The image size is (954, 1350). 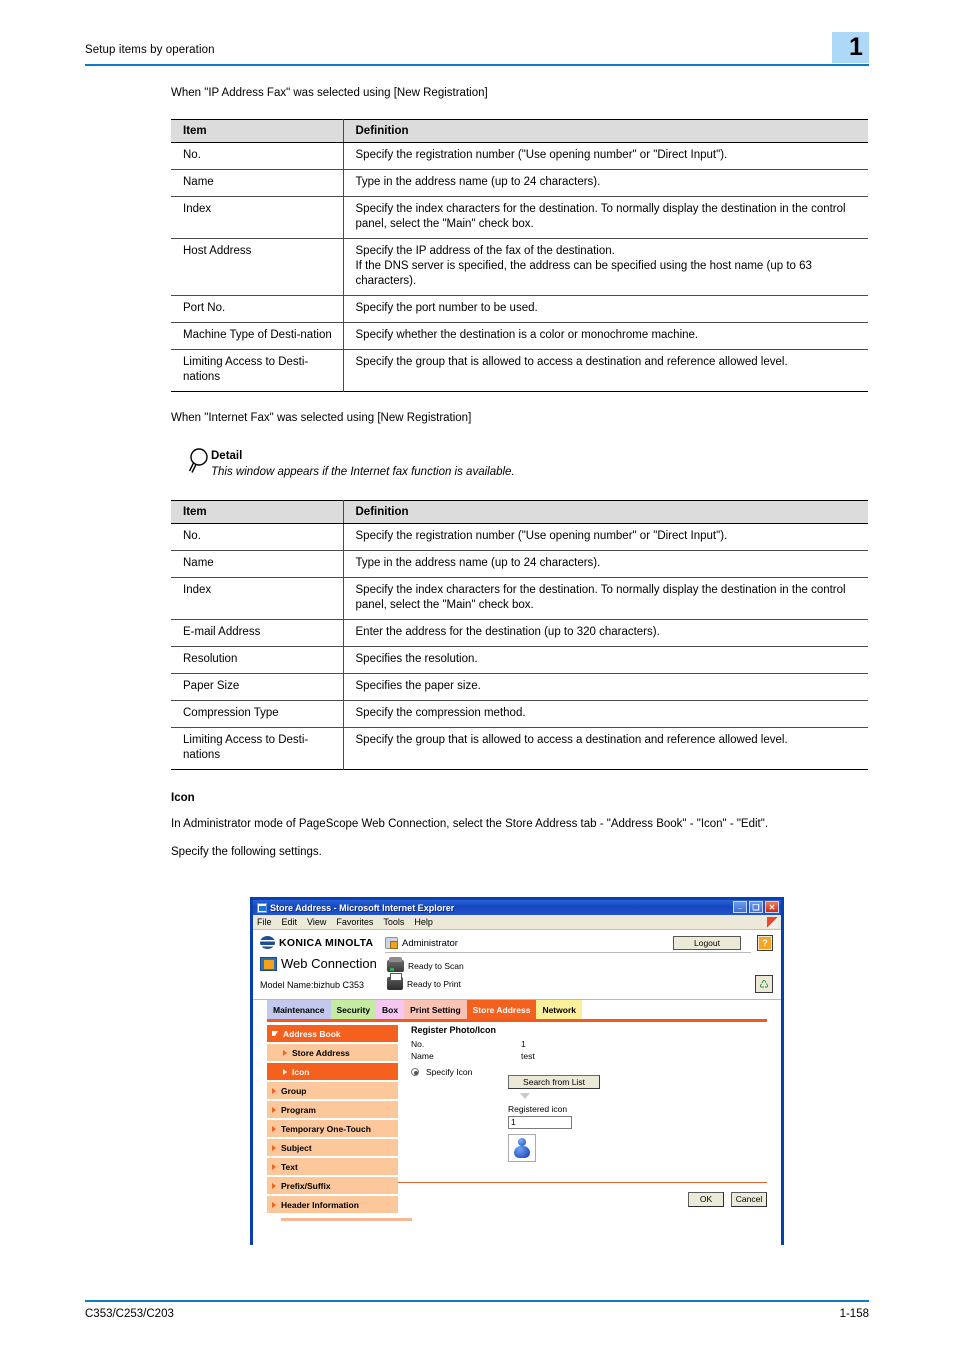 What do you see at coordinates (257, 131) in the screenshot?
I see `column-header-item: Item` at bounding box center [257, 131].